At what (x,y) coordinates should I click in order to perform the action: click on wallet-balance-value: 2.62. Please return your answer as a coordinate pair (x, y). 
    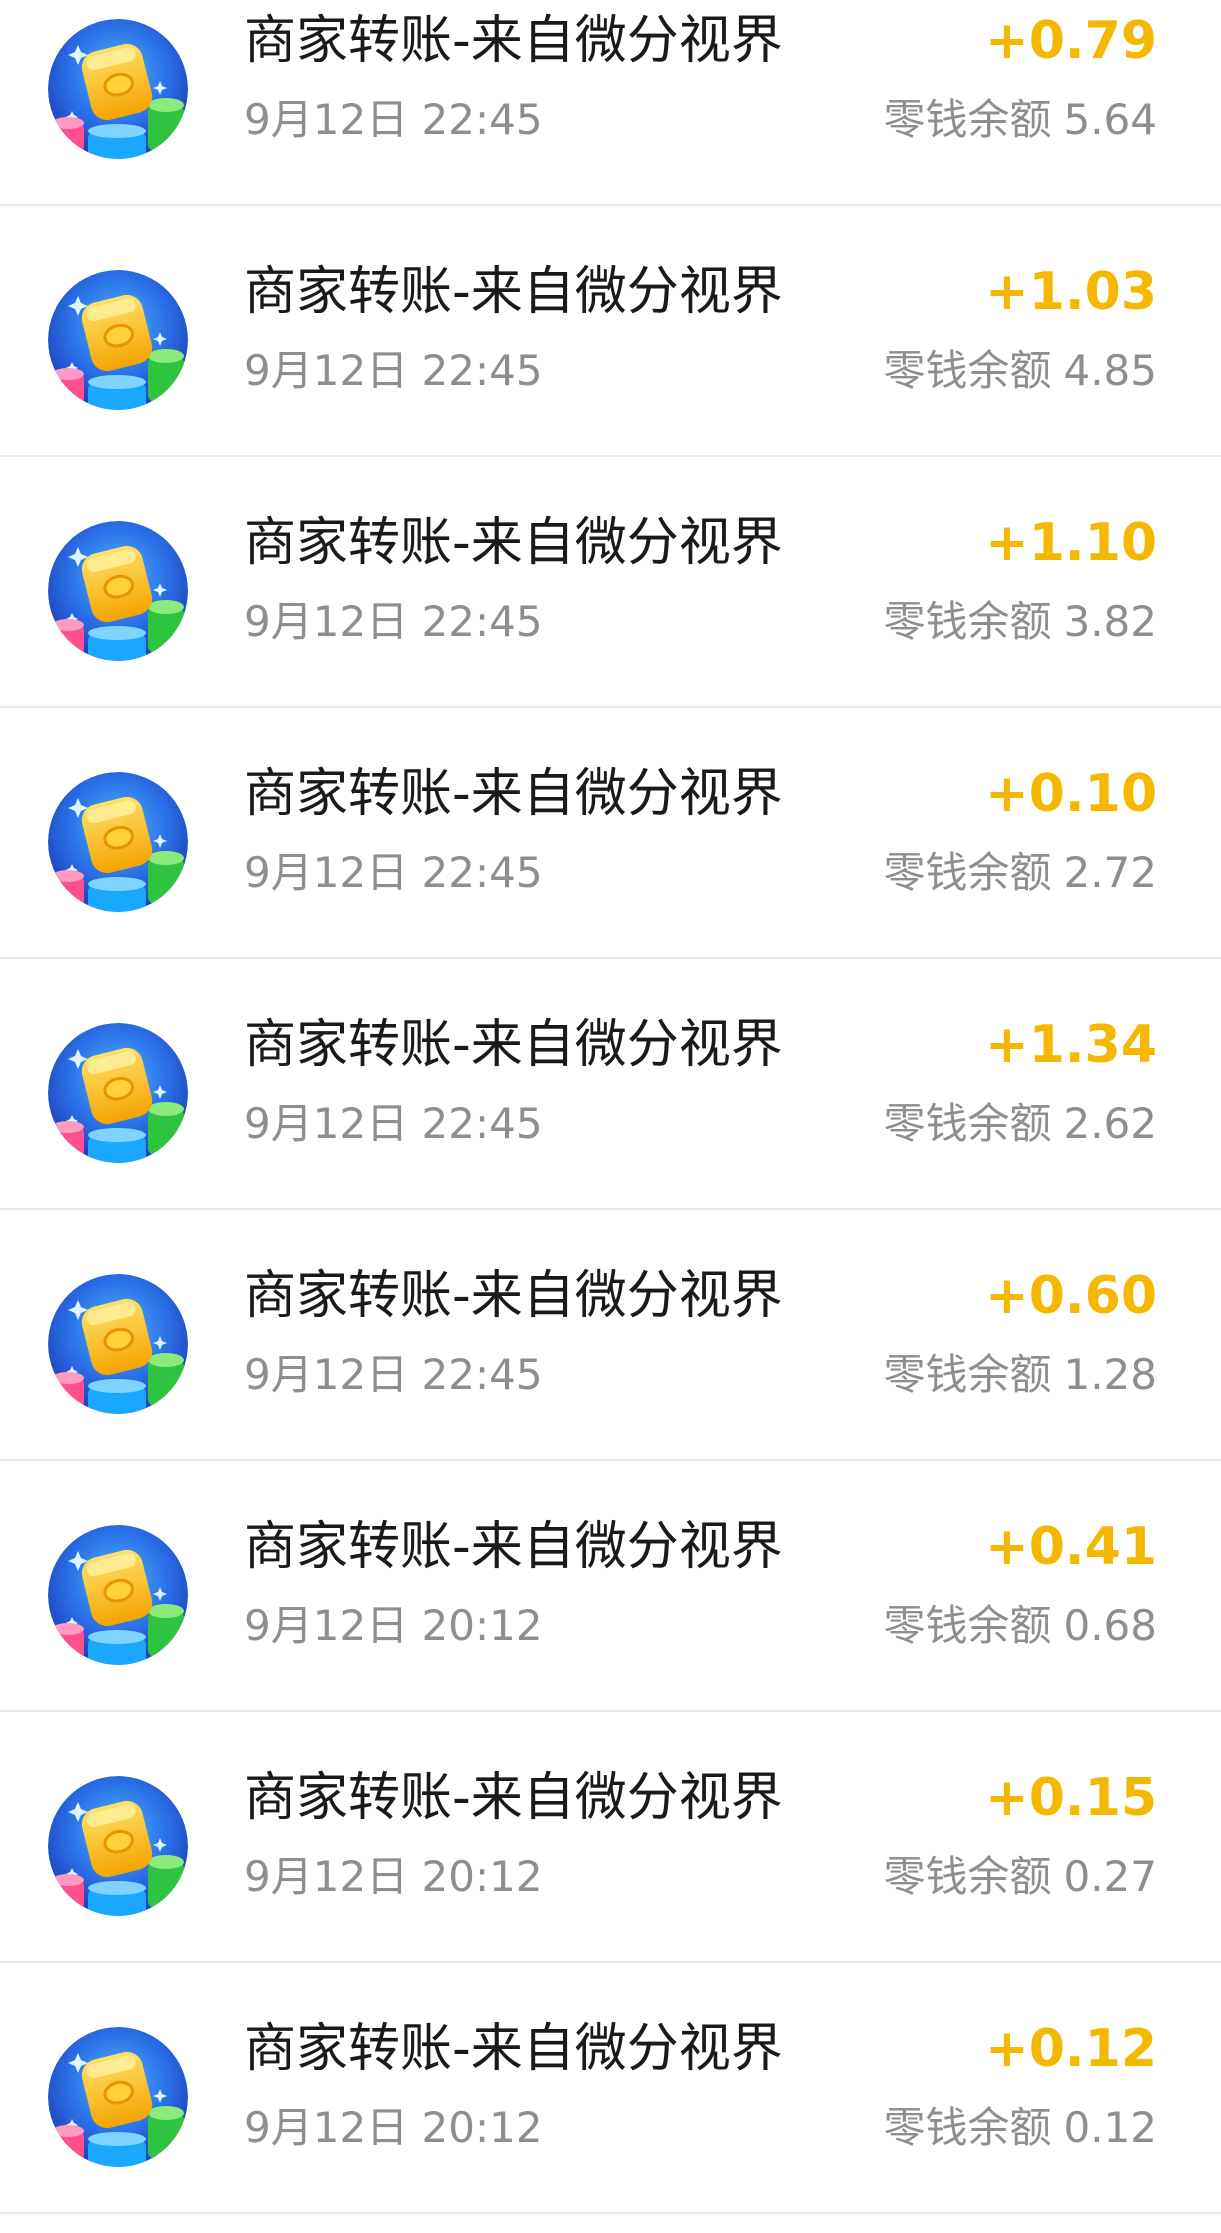
    Looking at the image, I should click on (1110, 1123).